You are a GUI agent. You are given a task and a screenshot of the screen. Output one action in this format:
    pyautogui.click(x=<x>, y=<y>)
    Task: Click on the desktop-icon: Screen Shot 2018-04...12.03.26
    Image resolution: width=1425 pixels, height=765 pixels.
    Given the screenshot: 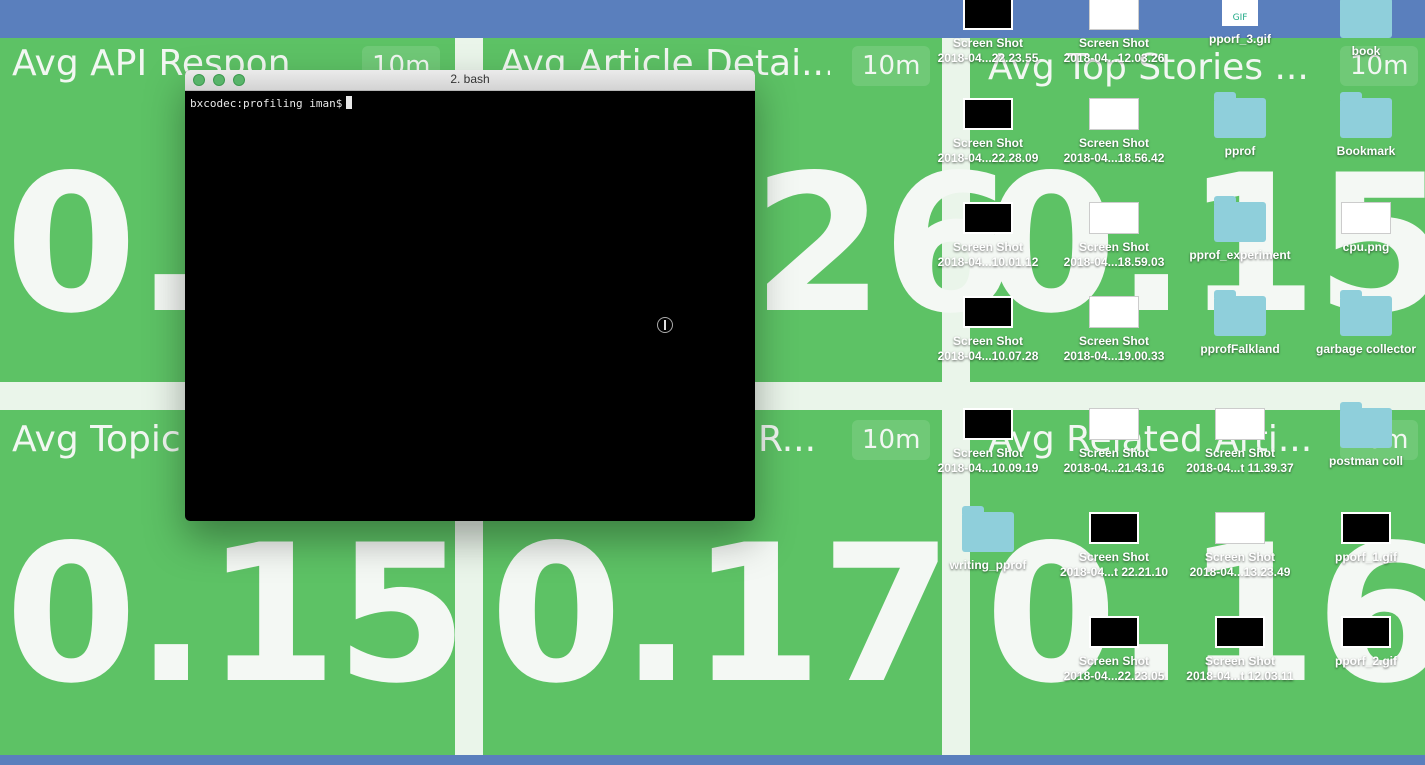 What is the action you would take?
    pyautogui.click(x=1114, y=33)
    